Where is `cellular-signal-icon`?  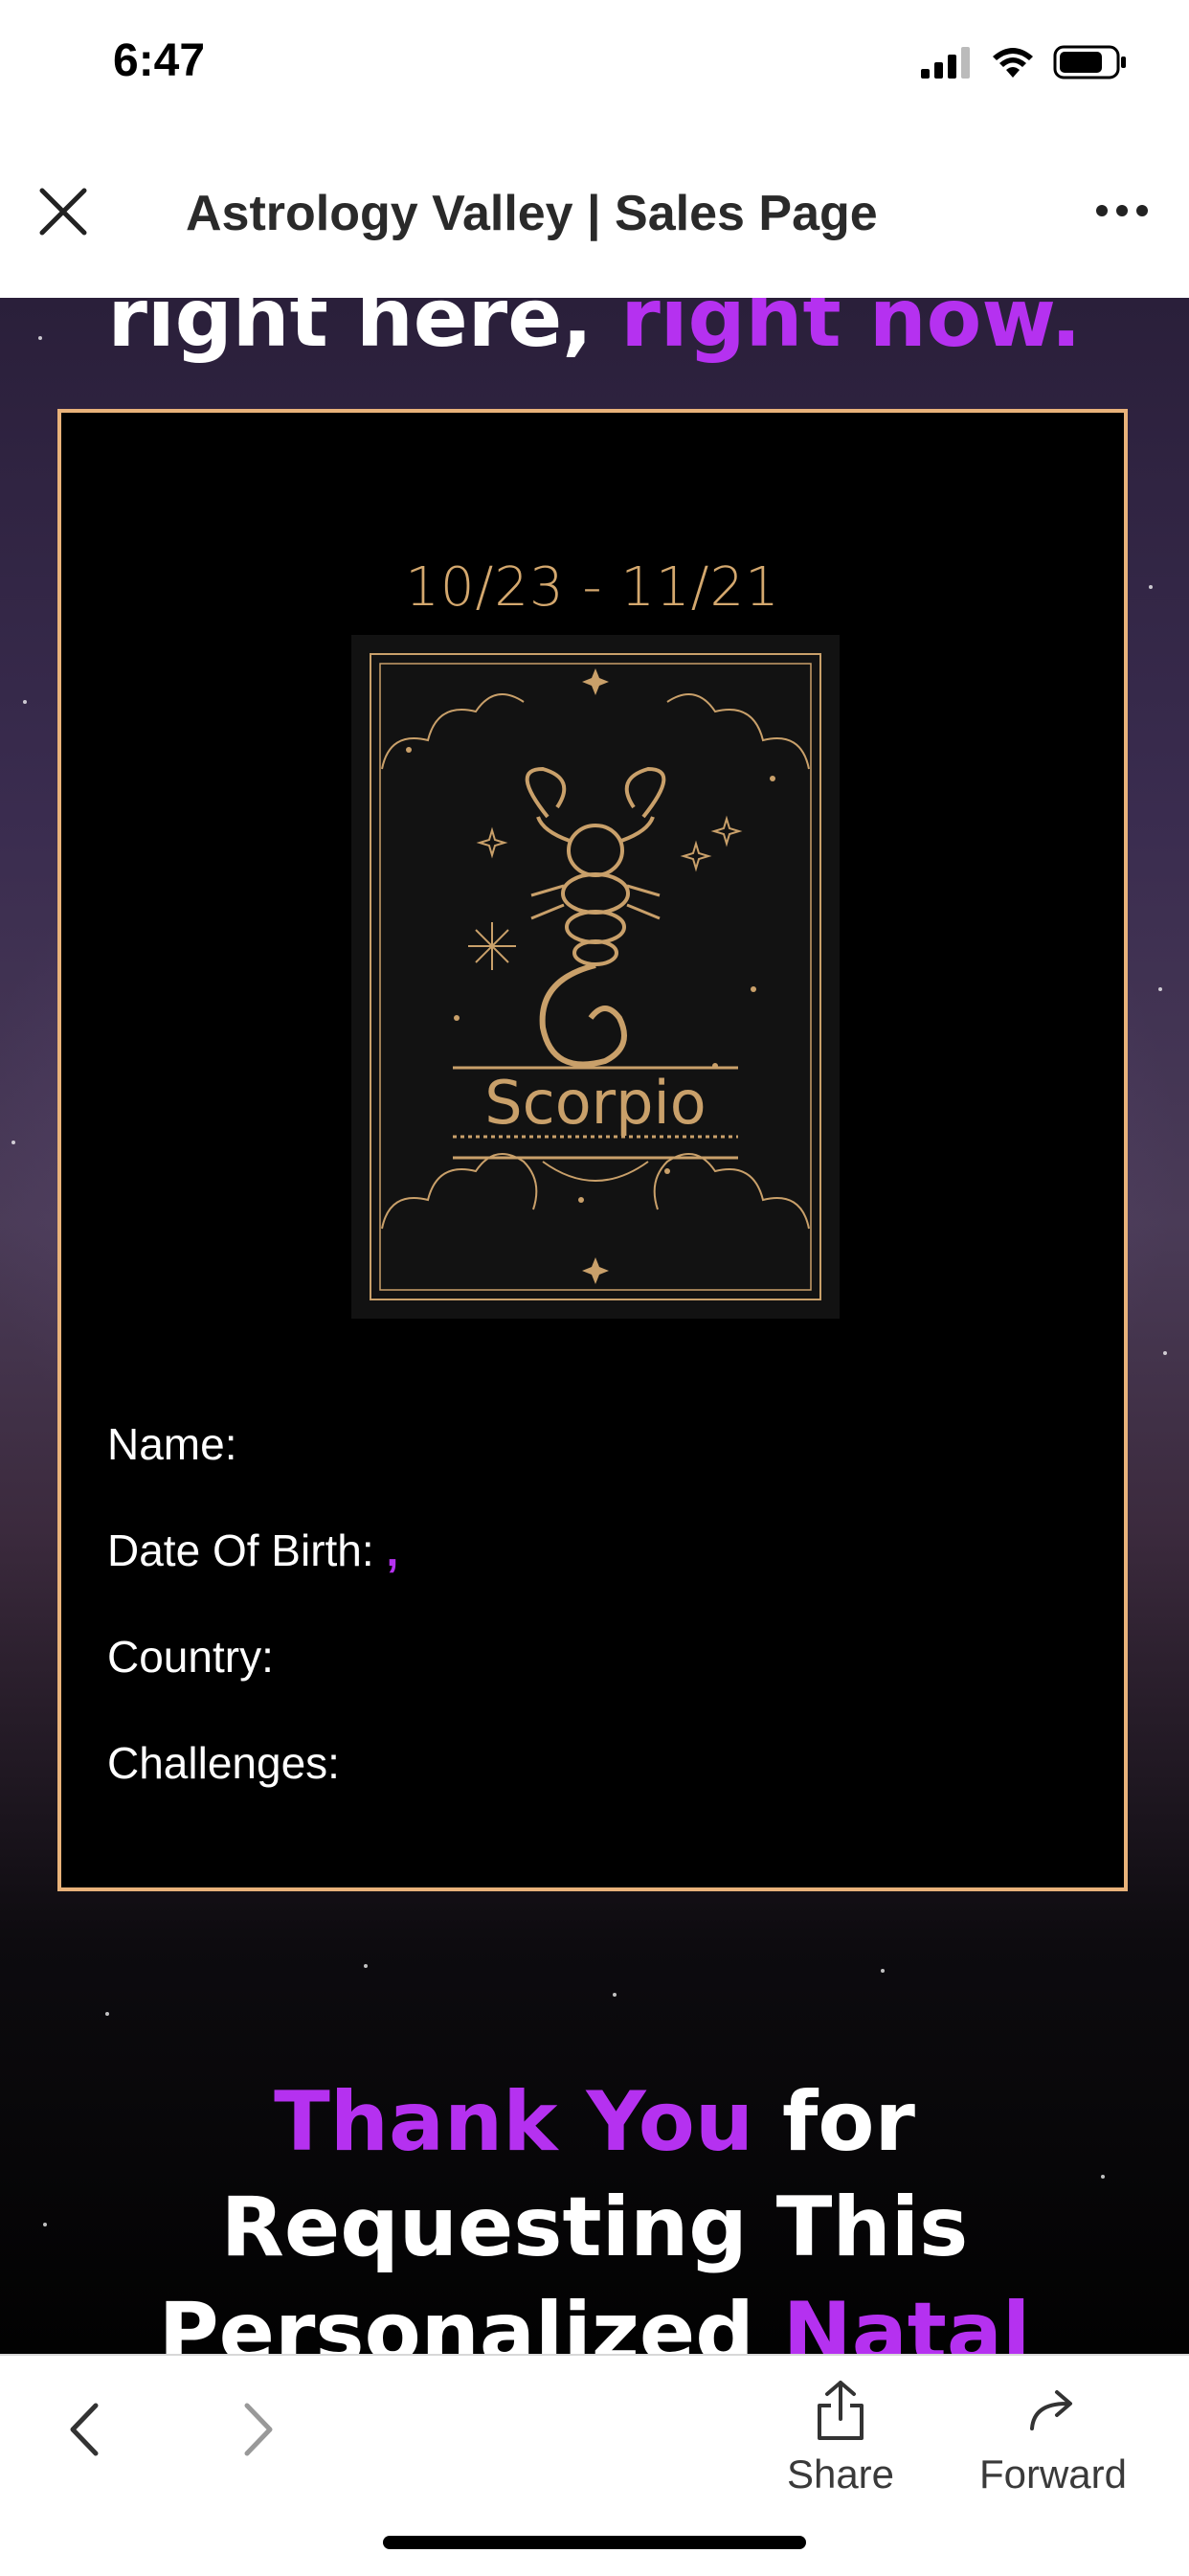
cellular-signal-icon is located at coordinates (945, 63).